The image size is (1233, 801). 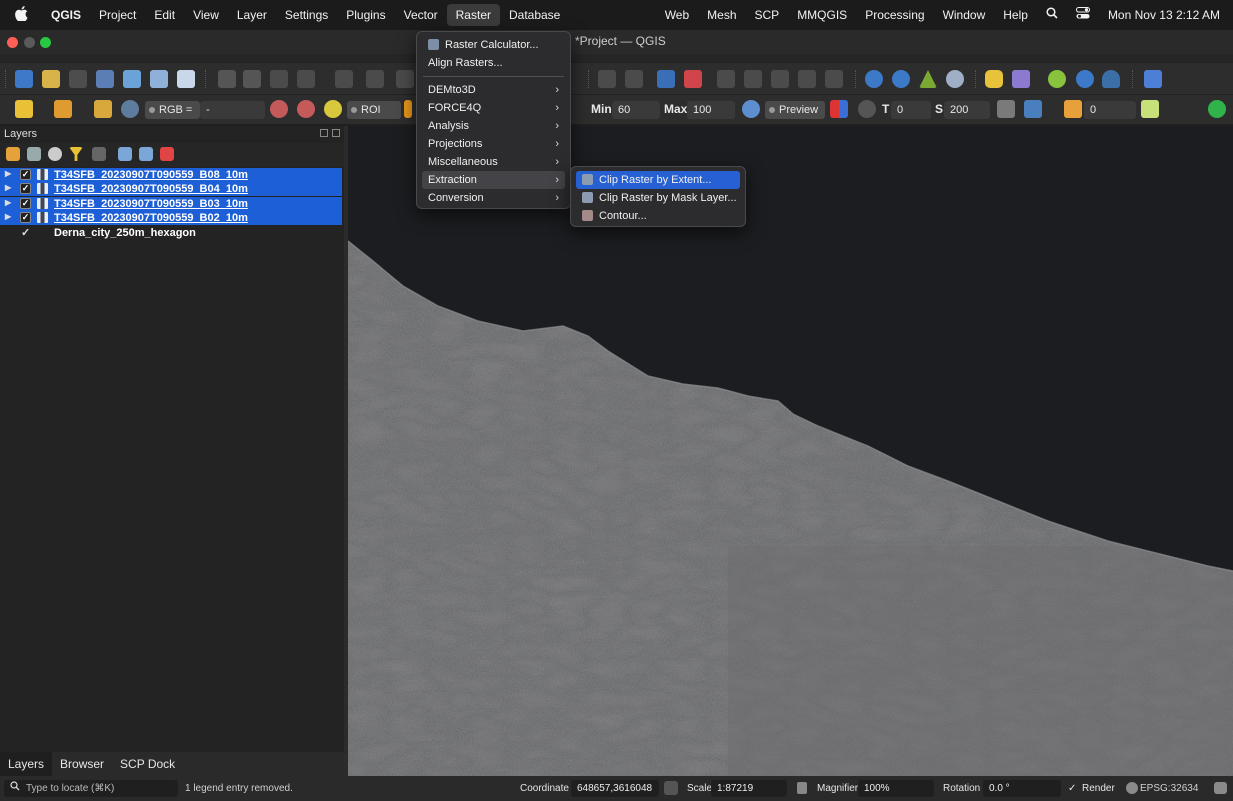 What do you see at coordinates (232, 110) in the screenshot?
I see `rgb-composite-select: -` at bounding box center [232, 110].